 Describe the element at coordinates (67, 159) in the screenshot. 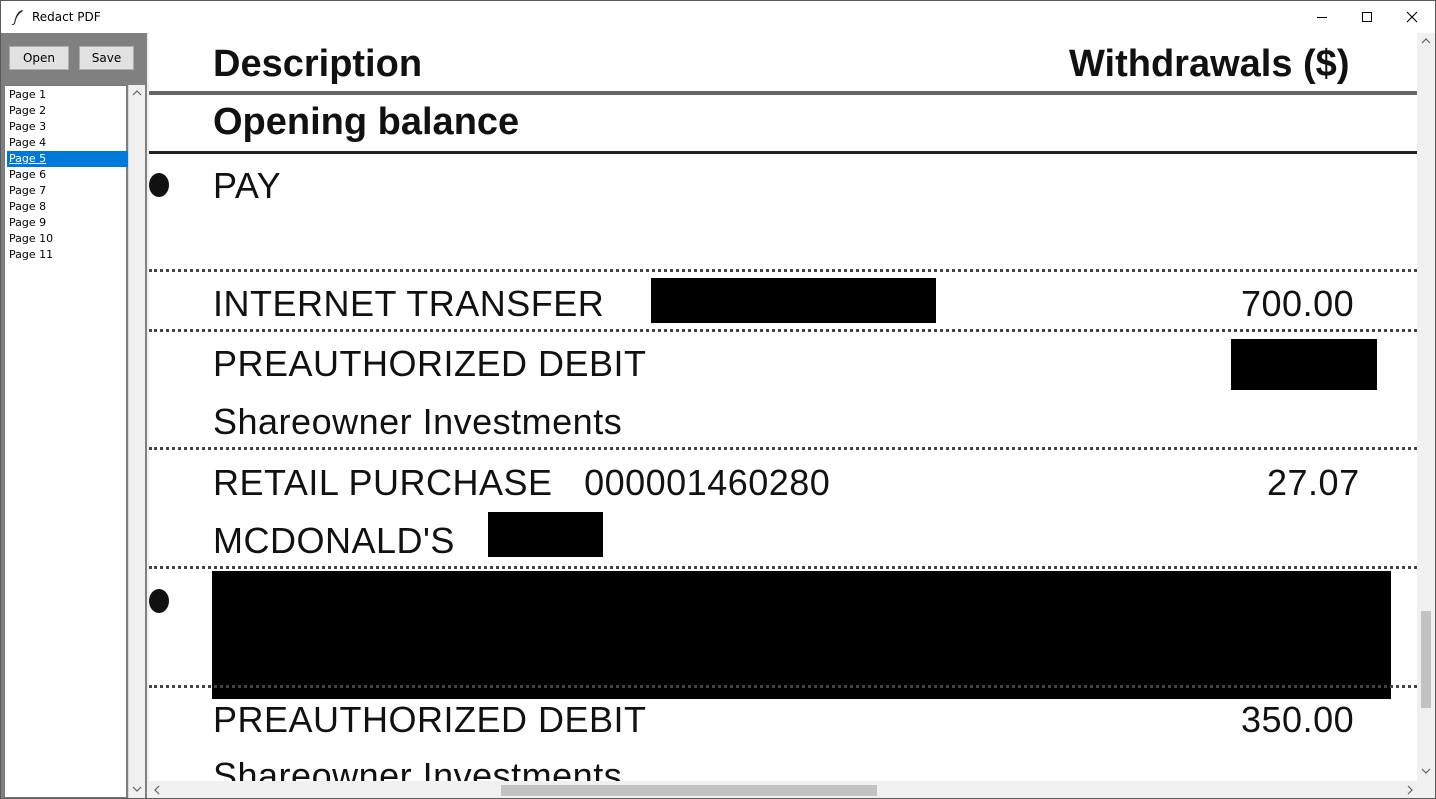

I see `page-list-item-selected: Page 5` at that location.